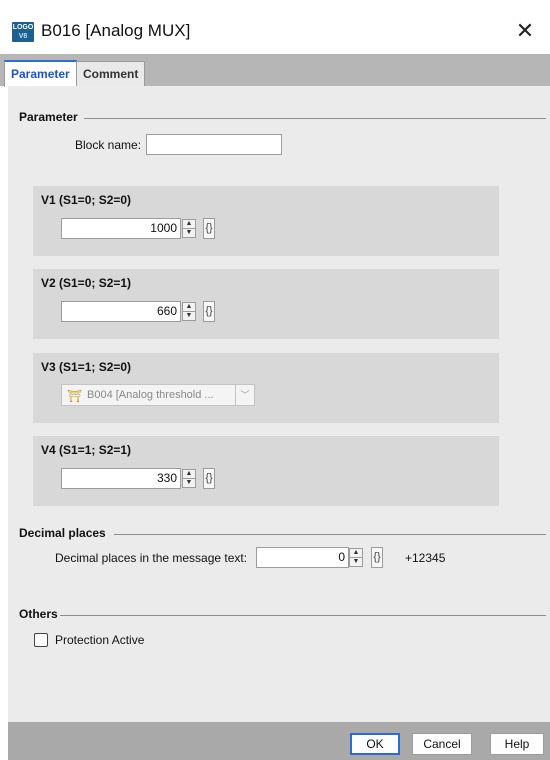 This screenshot has width=550, height=760. What do you see at coordinates (121, 478) in the screenshot?
I see `v4-input: 330` at bounding box center [121, 478].